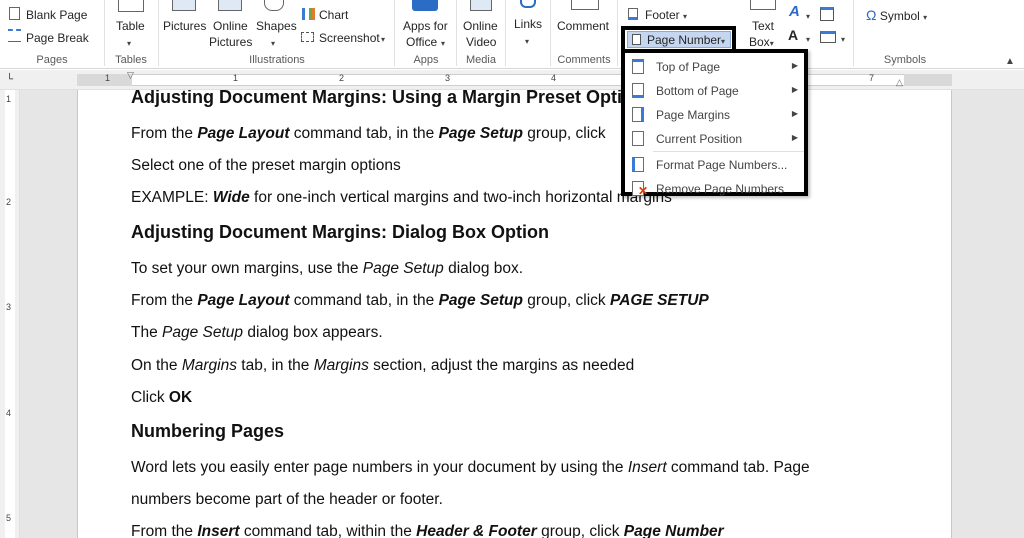 This screenshot has height=538, width=1024. I want to click on apps-for-office-button-line2: Office, so click(421, 42).